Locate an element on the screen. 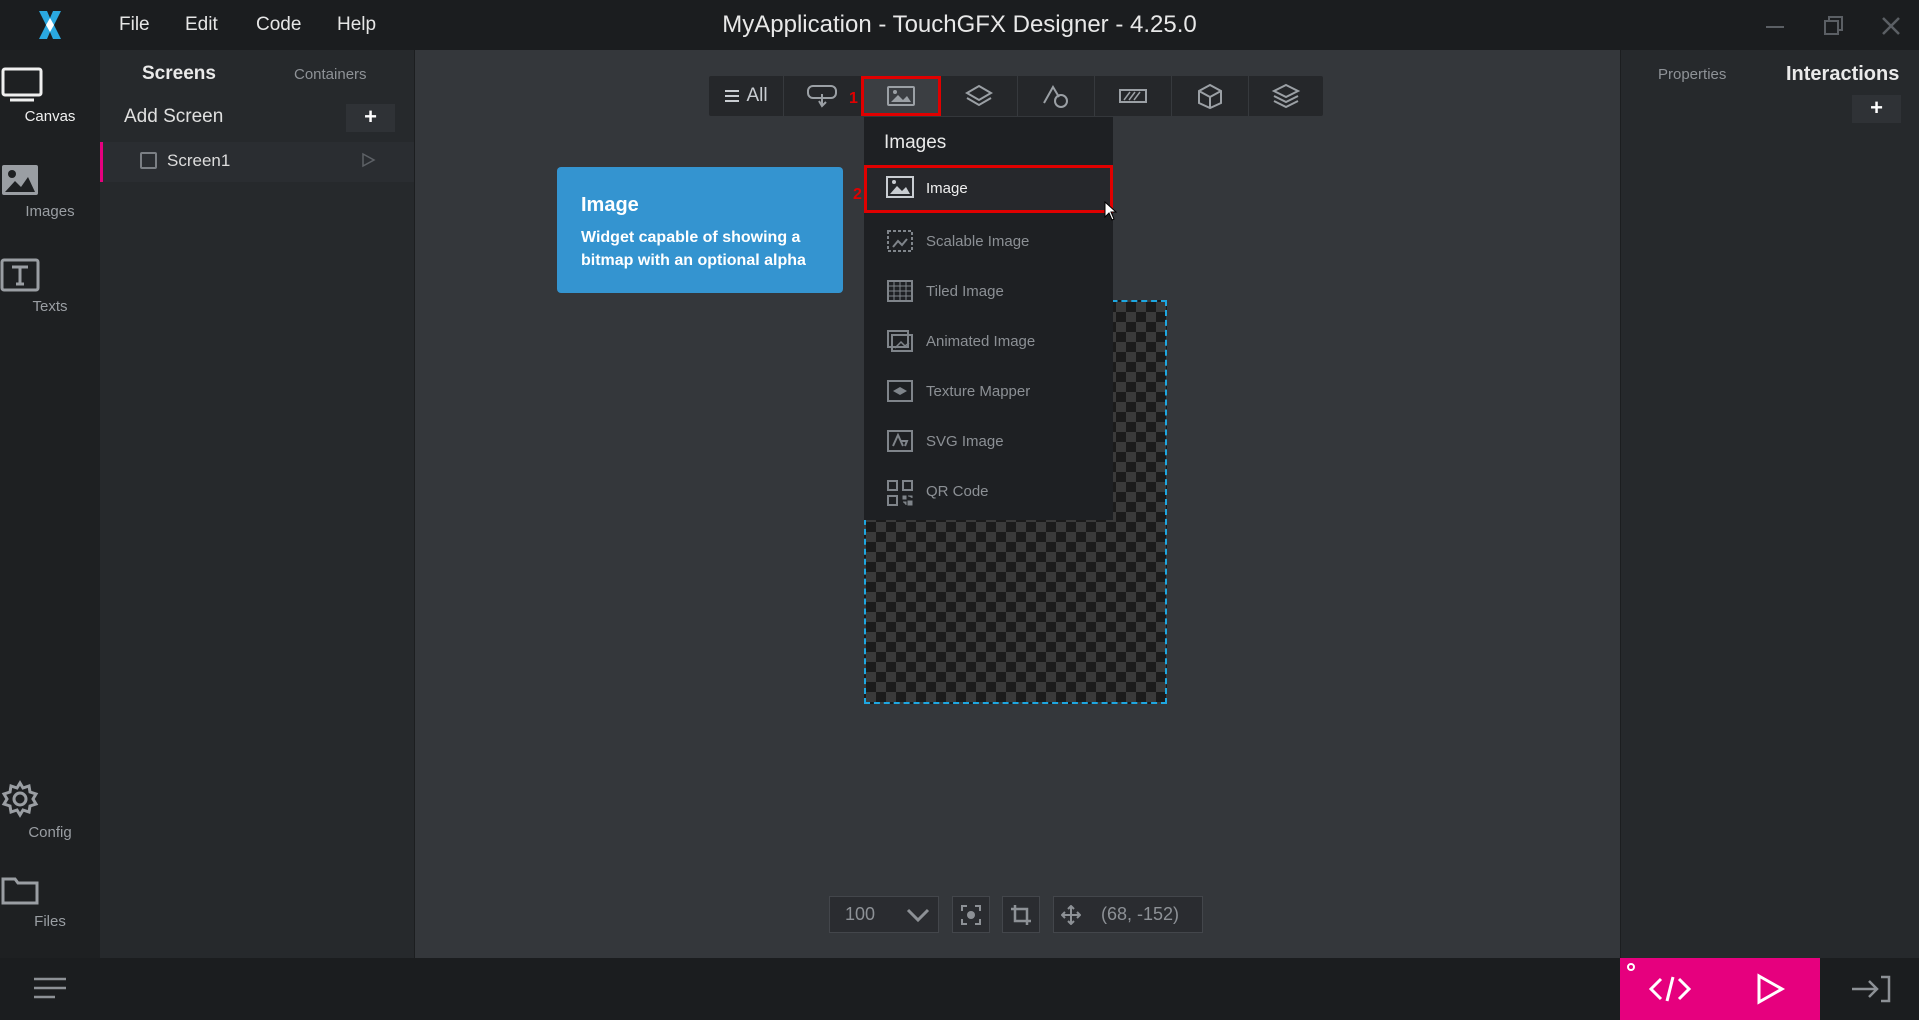 The height and width of the screenshot is (1020, 1919). tab-containers-widgets is located at coordinates (979, 96).